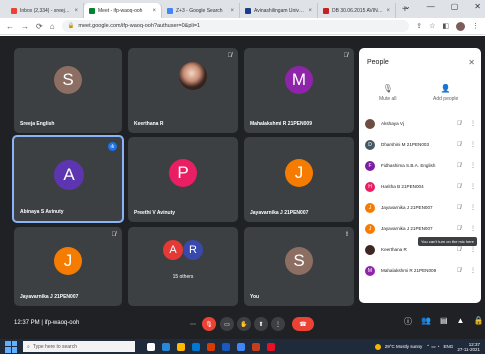 The width and height of the screenshot is (485, 354). Describe the element at coordinates (11, 346) in the screenshot. I see `windows-start-icon` at that location.